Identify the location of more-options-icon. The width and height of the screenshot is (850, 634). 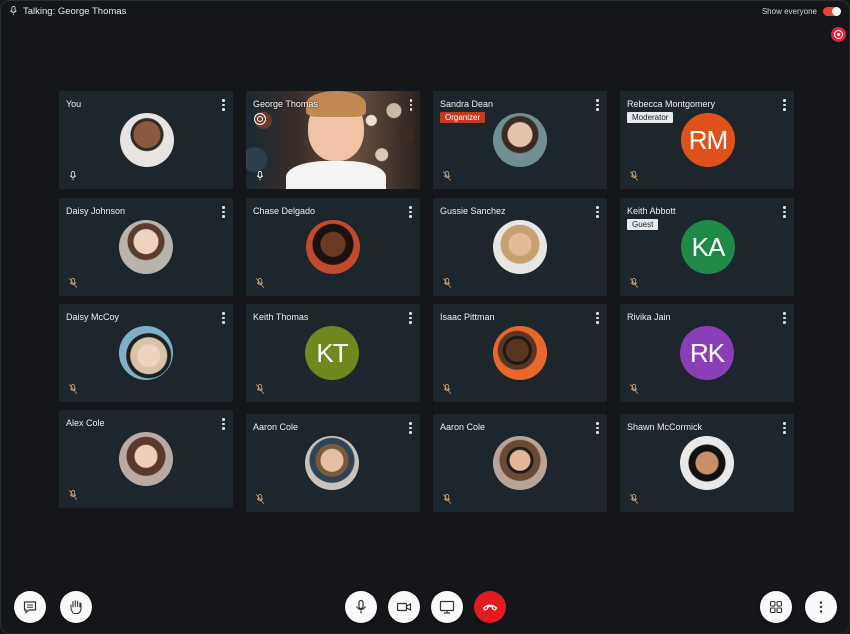
(821, 607).